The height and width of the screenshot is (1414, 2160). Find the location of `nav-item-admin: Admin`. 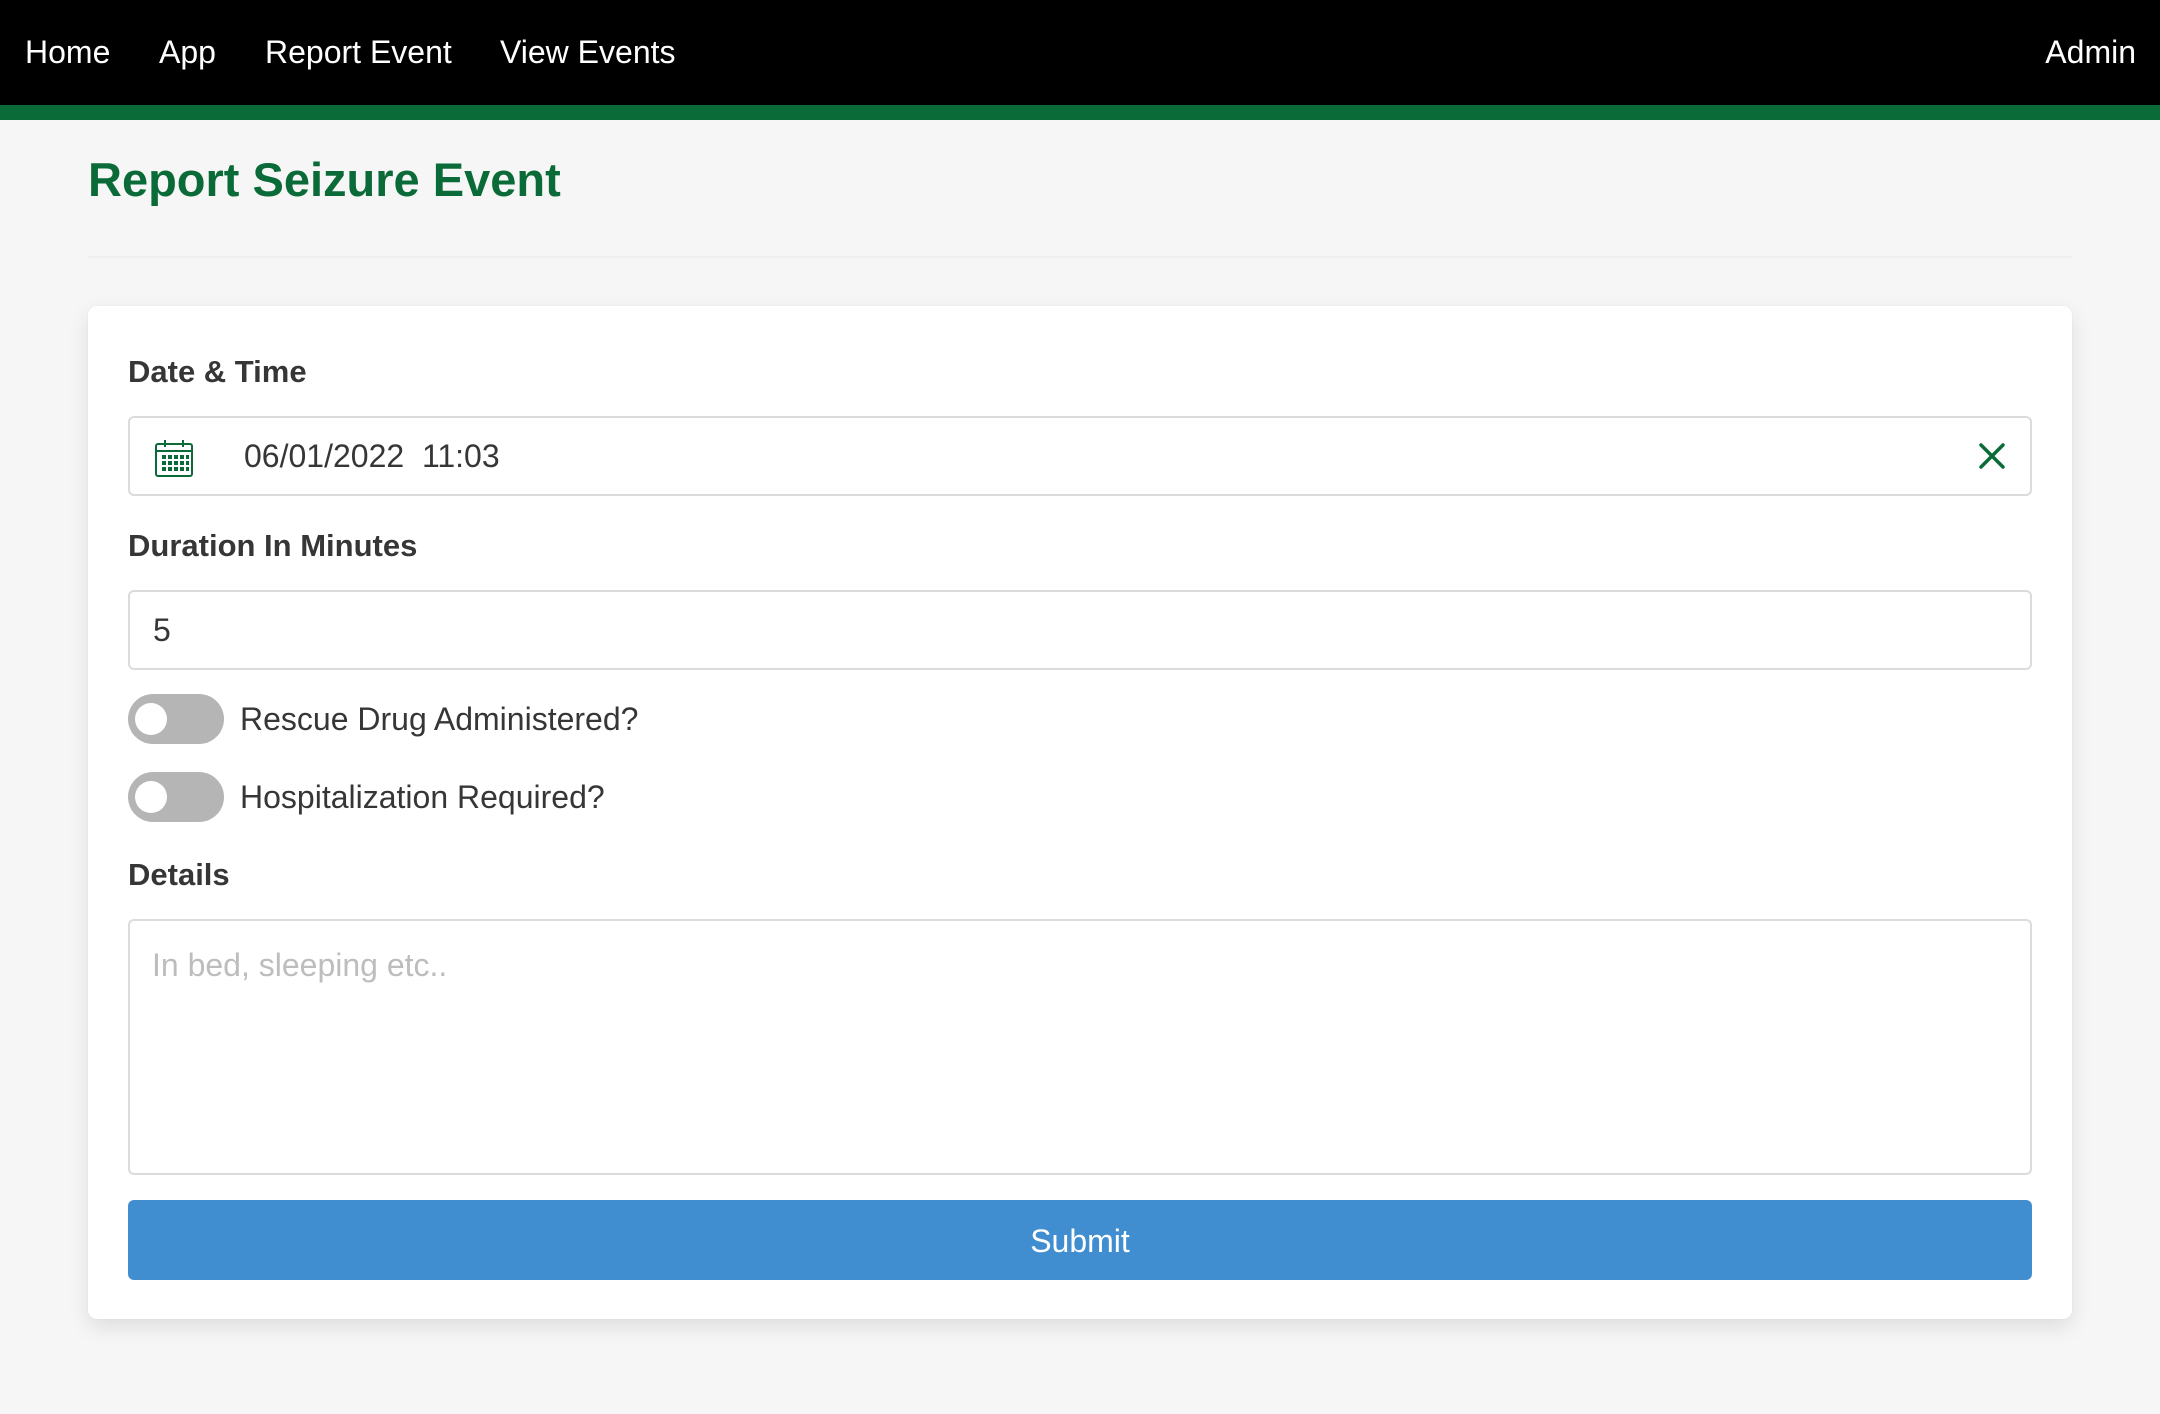

nav-item-admin: Admin is located at coordinates (2090, 52).